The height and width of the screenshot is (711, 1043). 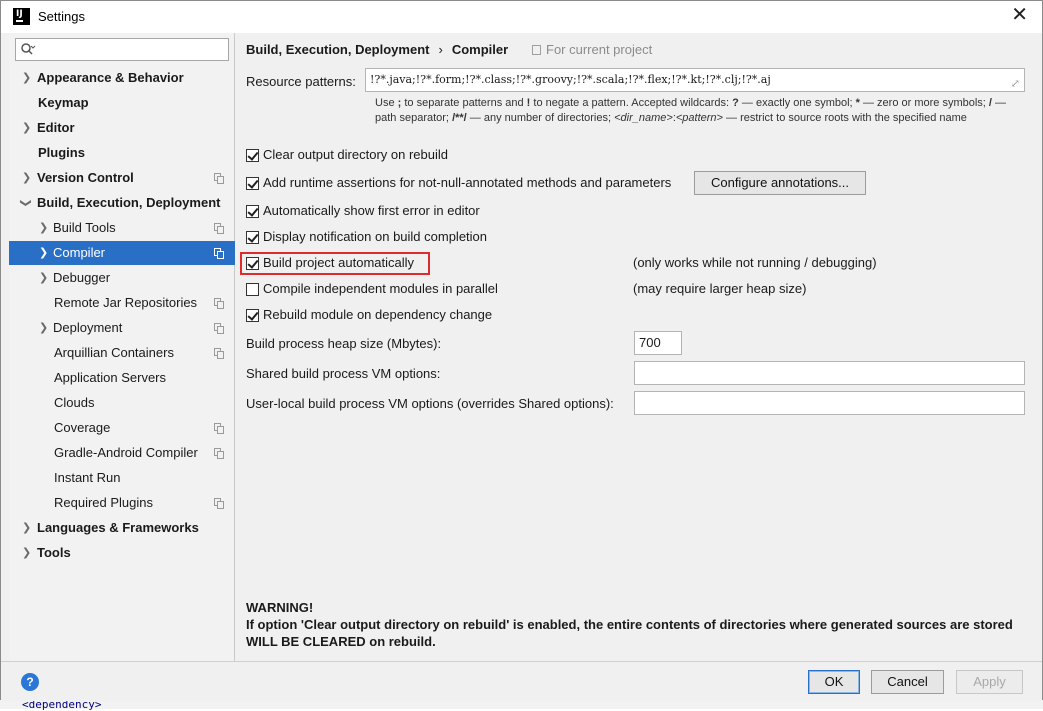 I want to click on ok-button: OK, so click(x=834, y=682).